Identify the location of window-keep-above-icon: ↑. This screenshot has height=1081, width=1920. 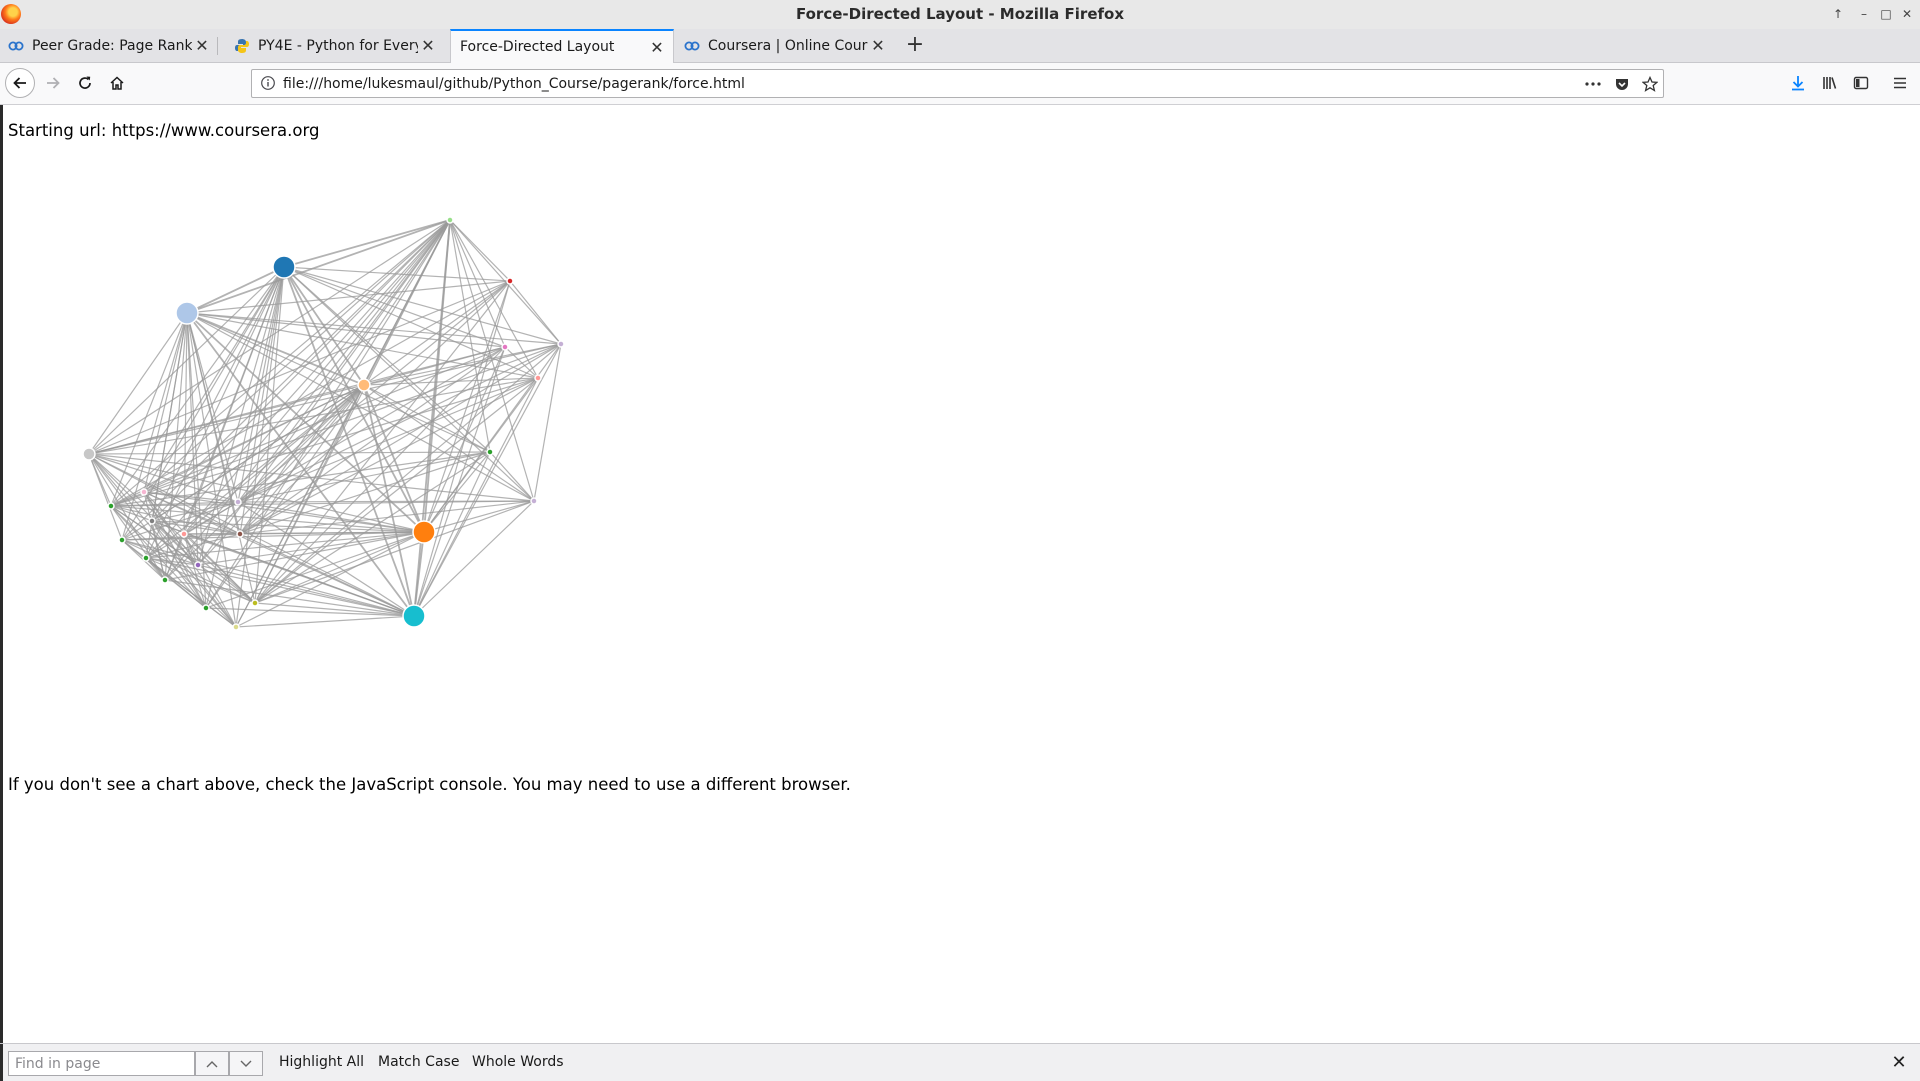
(1838, 14).